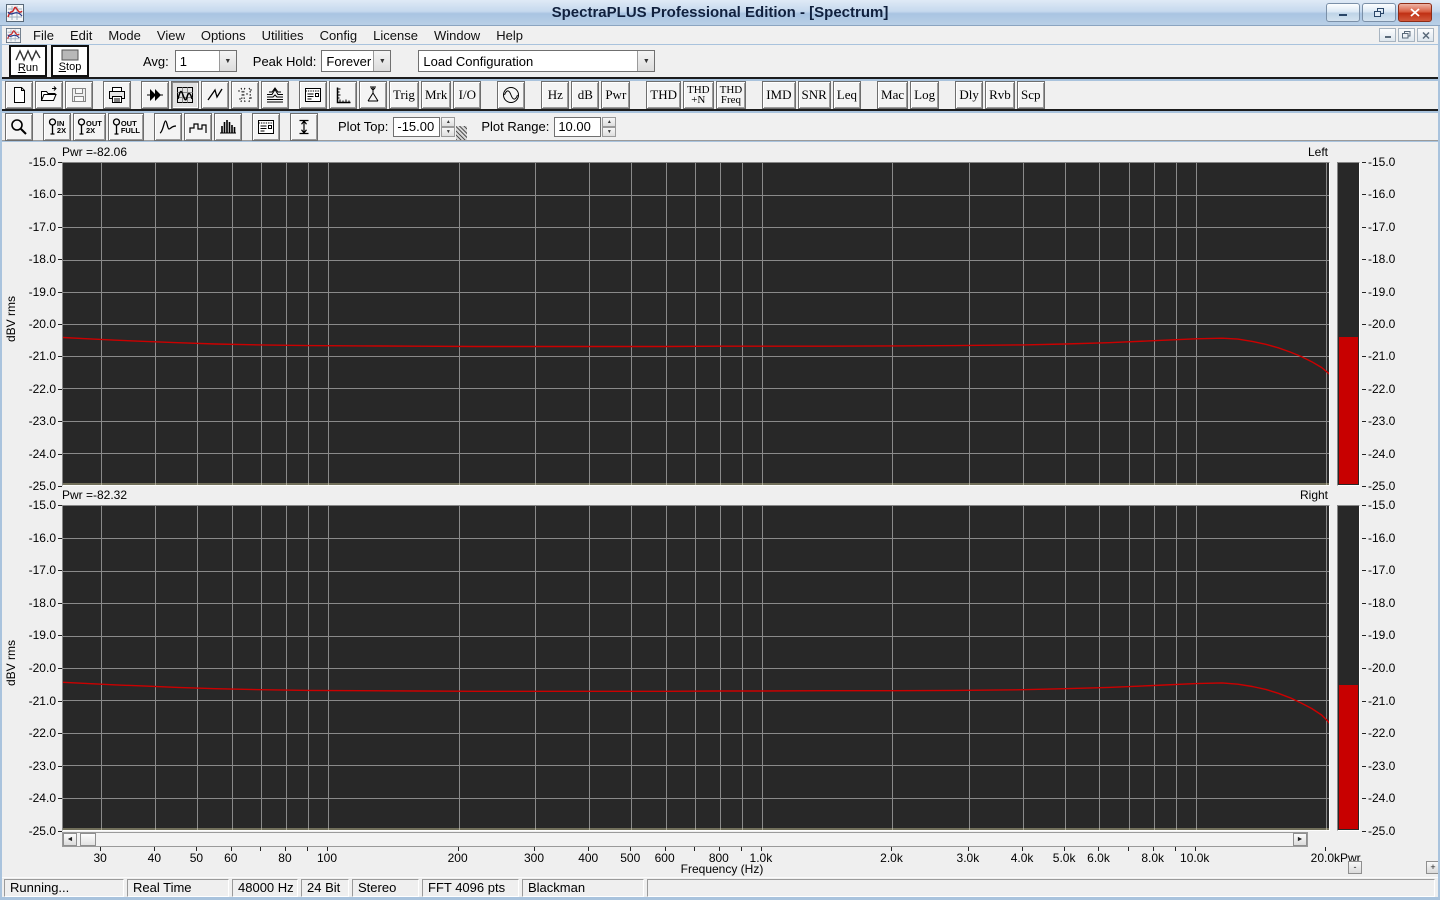  Describe the element at coordinates (19, 126) in the screenshot. I see `zoom-button` at that location.